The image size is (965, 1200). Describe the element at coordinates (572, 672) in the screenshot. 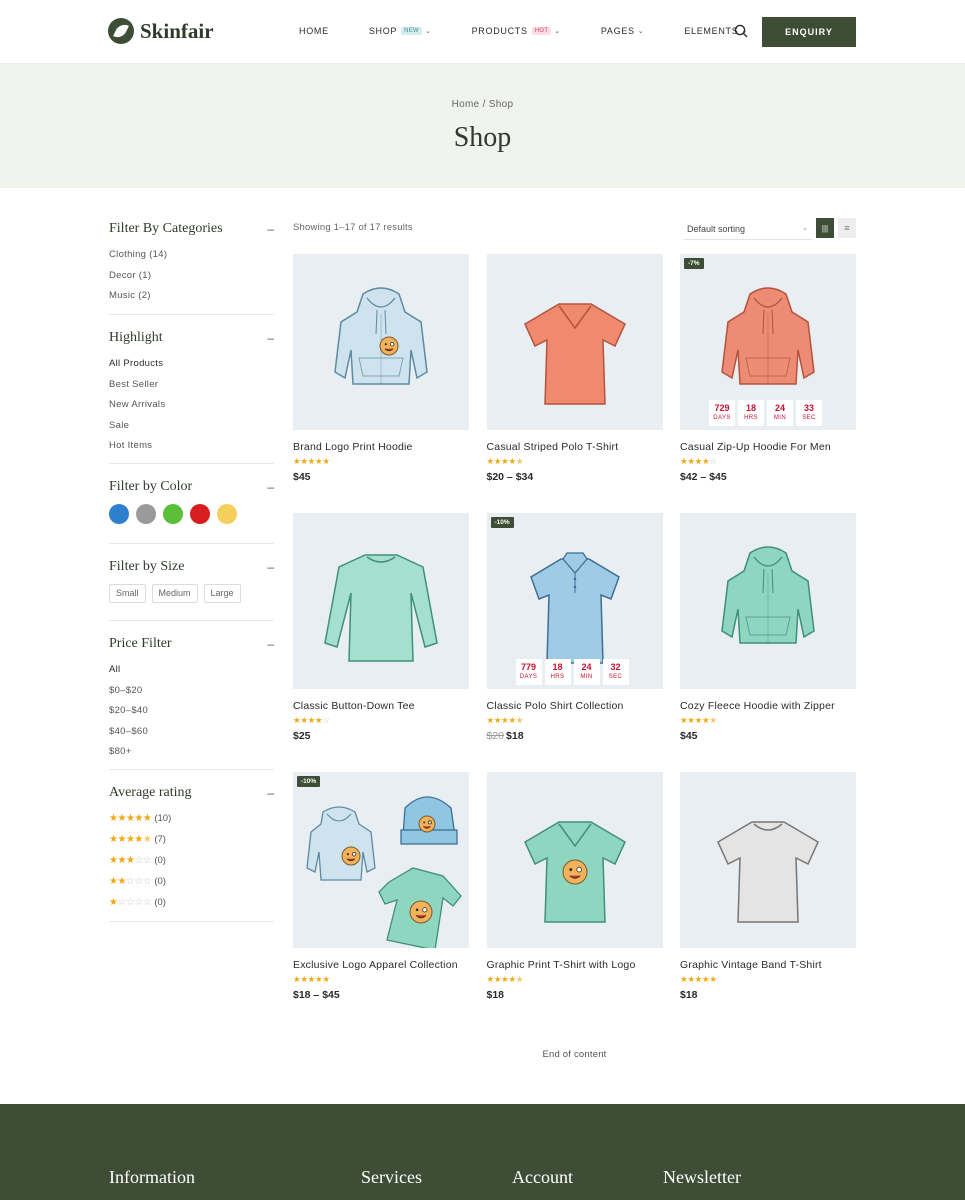

I see `countdown-timer: 779 DAYS 18 HRS 24 MIN 32 SEC` at that location.